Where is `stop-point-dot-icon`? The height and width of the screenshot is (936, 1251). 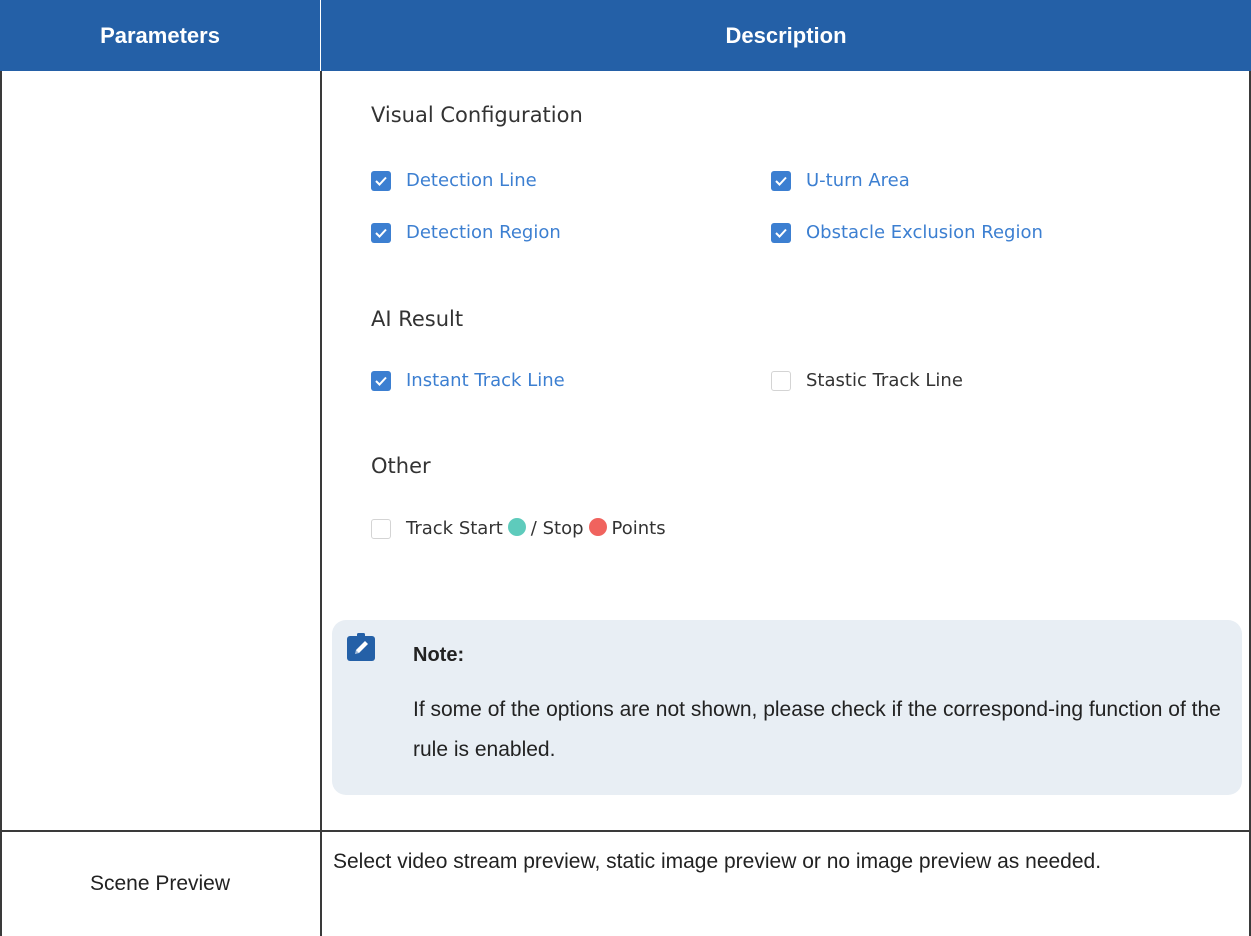
stop-point-dot-icon is located at coordinates (597, 527).